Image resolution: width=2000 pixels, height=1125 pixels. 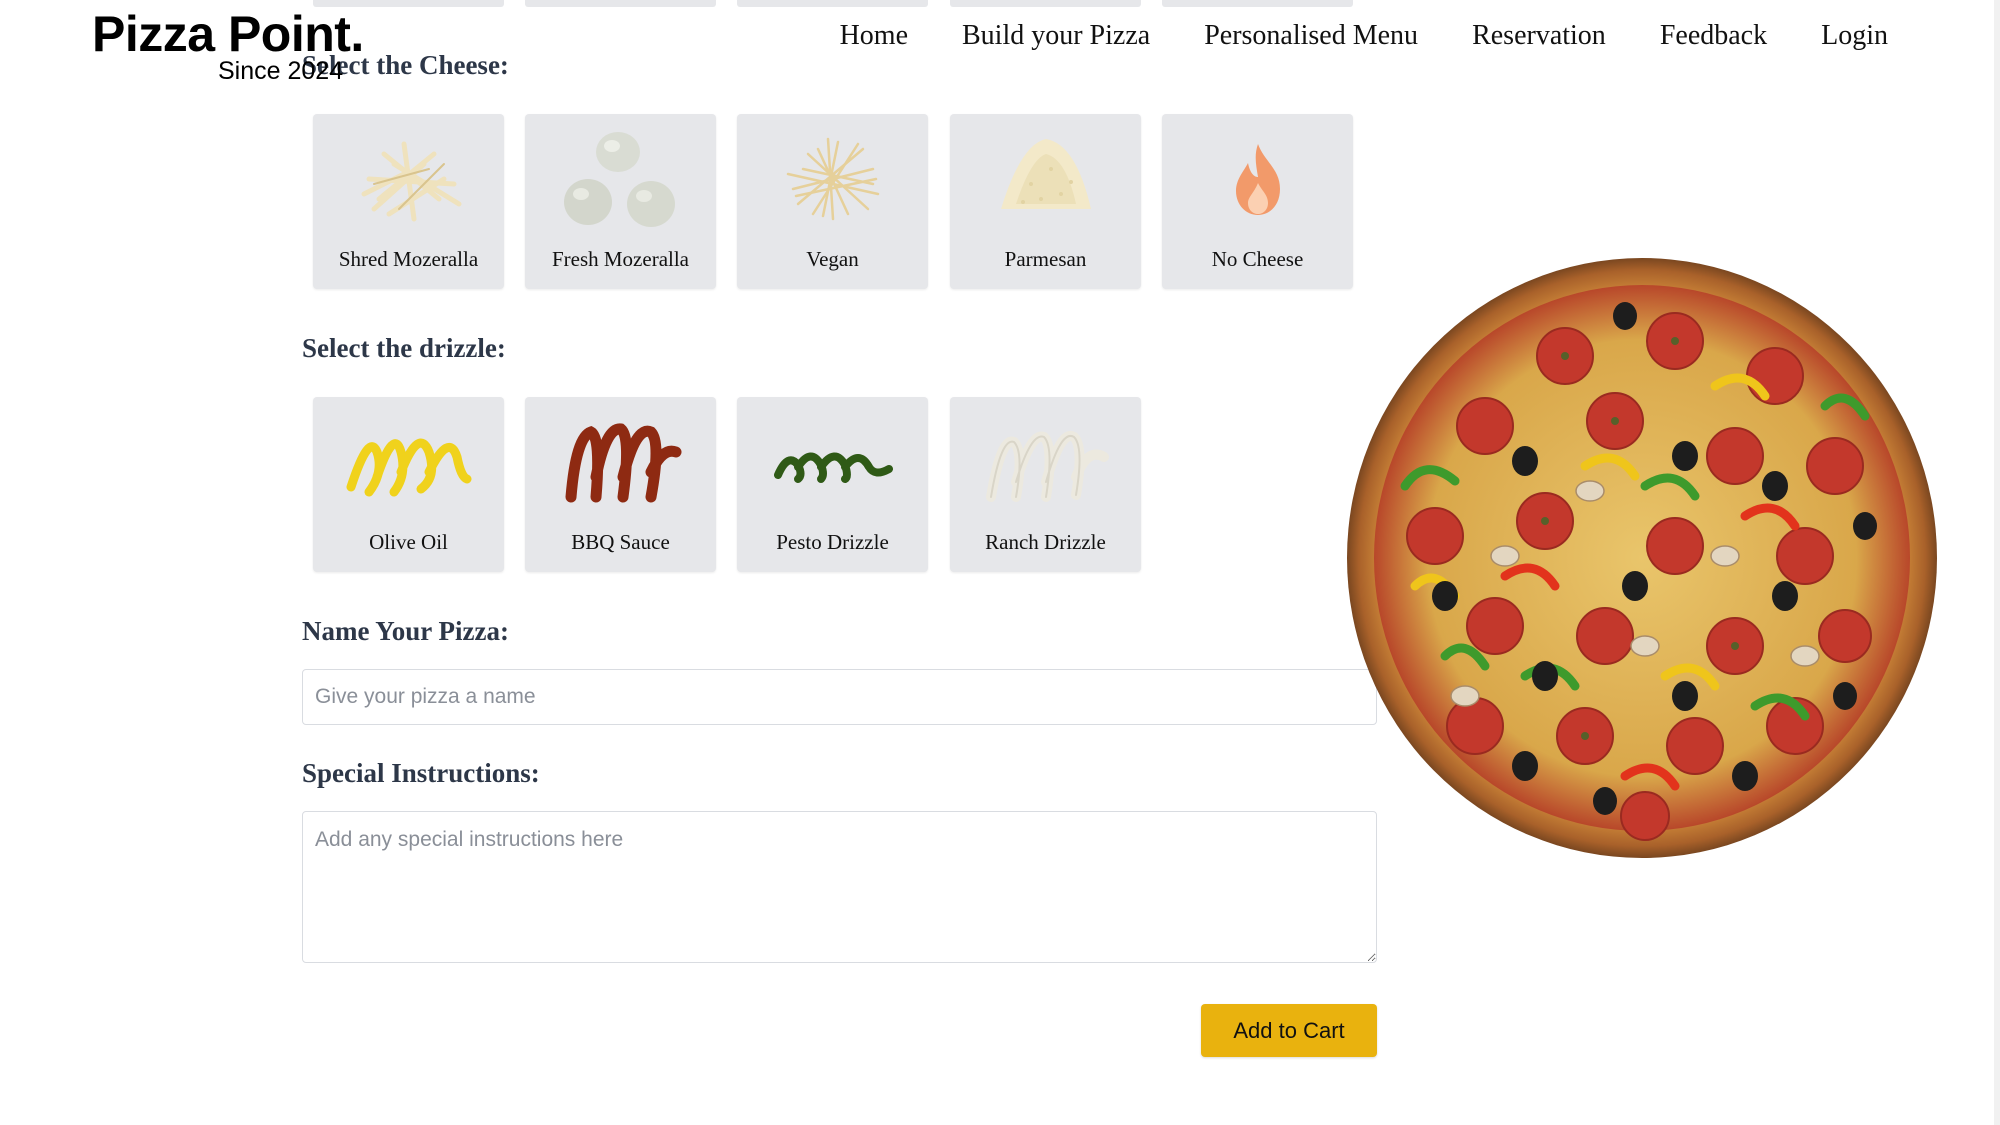 What do you see at coordinates (421, 773) in the screenshot?
I see `instructions-heading: Special Instructions:` at bounding box center [421, 773].